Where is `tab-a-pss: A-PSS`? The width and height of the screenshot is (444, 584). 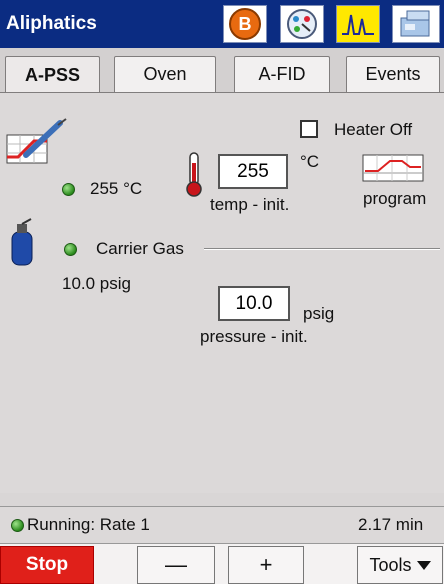
tab-a-pss: A-PSS is located at coordinates (52, 74).